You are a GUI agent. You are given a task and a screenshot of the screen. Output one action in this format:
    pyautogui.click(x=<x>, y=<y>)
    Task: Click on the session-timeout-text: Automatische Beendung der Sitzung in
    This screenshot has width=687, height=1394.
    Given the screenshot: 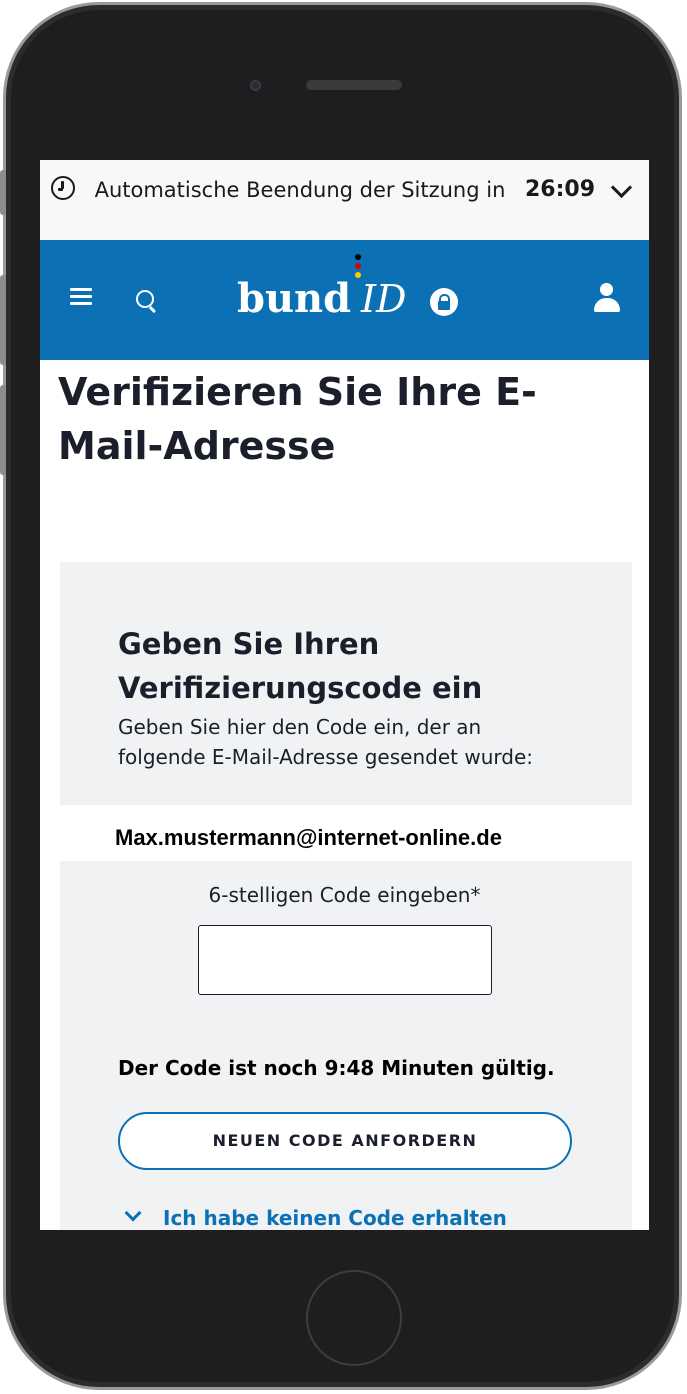 What is the action you would take?
    pyautogui.click(x=300, y=190)
    